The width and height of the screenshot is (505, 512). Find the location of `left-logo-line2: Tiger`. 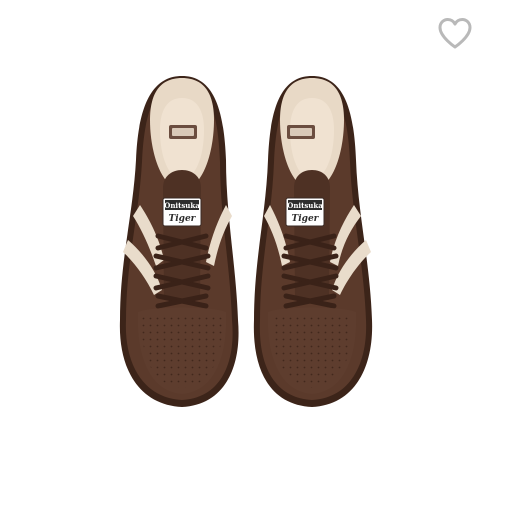

left-logo-line2: Tiger is located at coordinates (183, 219).